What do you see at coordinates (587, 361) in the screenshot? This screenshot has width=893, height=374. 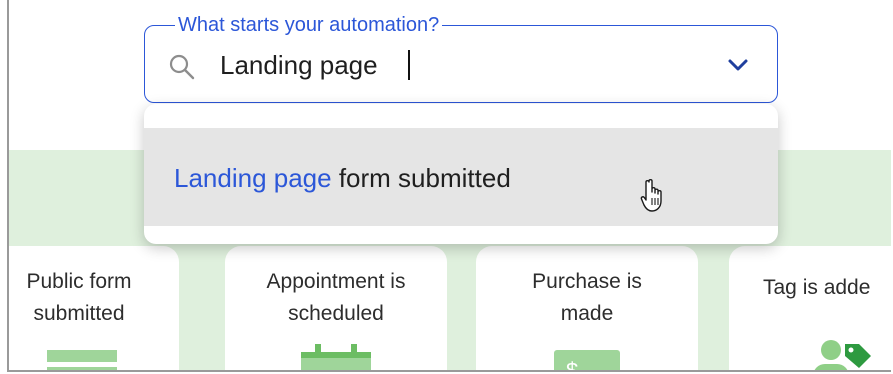 I see `dollar-icon: $` at bounding box center [587, 361].